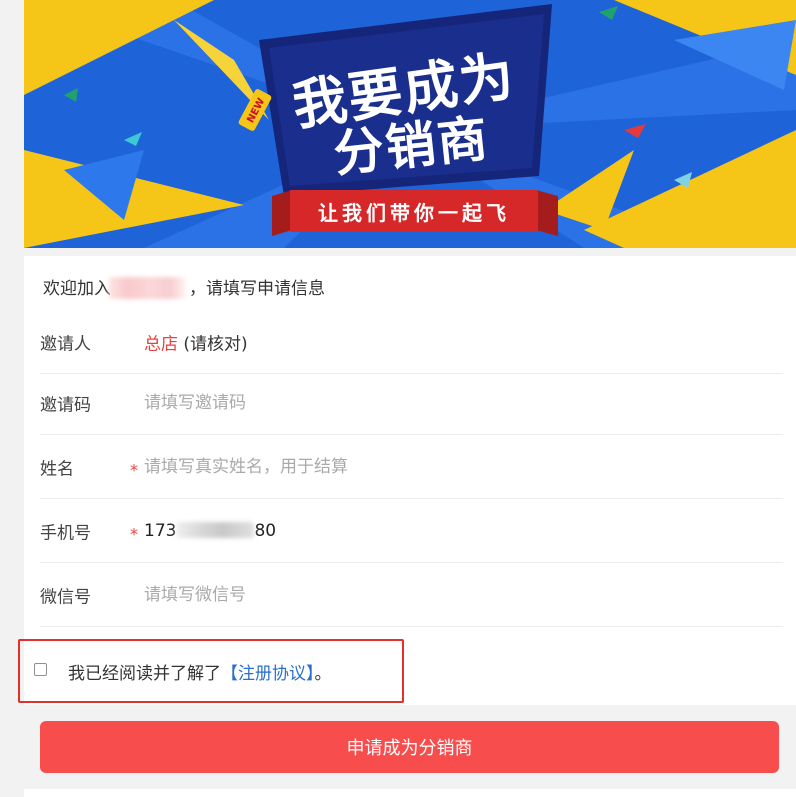 This screenshot has width=796, height=797. What do you see at coordinates (65, 533) in the screenshot?
I see `phone-label: 手机号` at bounding box center [65, 533].